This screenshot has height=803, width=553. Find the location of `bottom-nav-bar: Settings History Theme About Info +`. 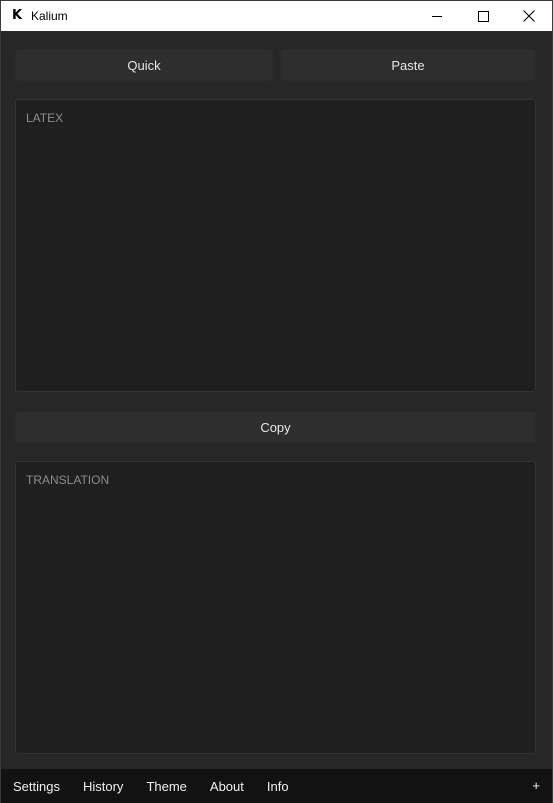

bottom-nav-bar: Settings History Theme About Info + is located at coordinates (276, 786).